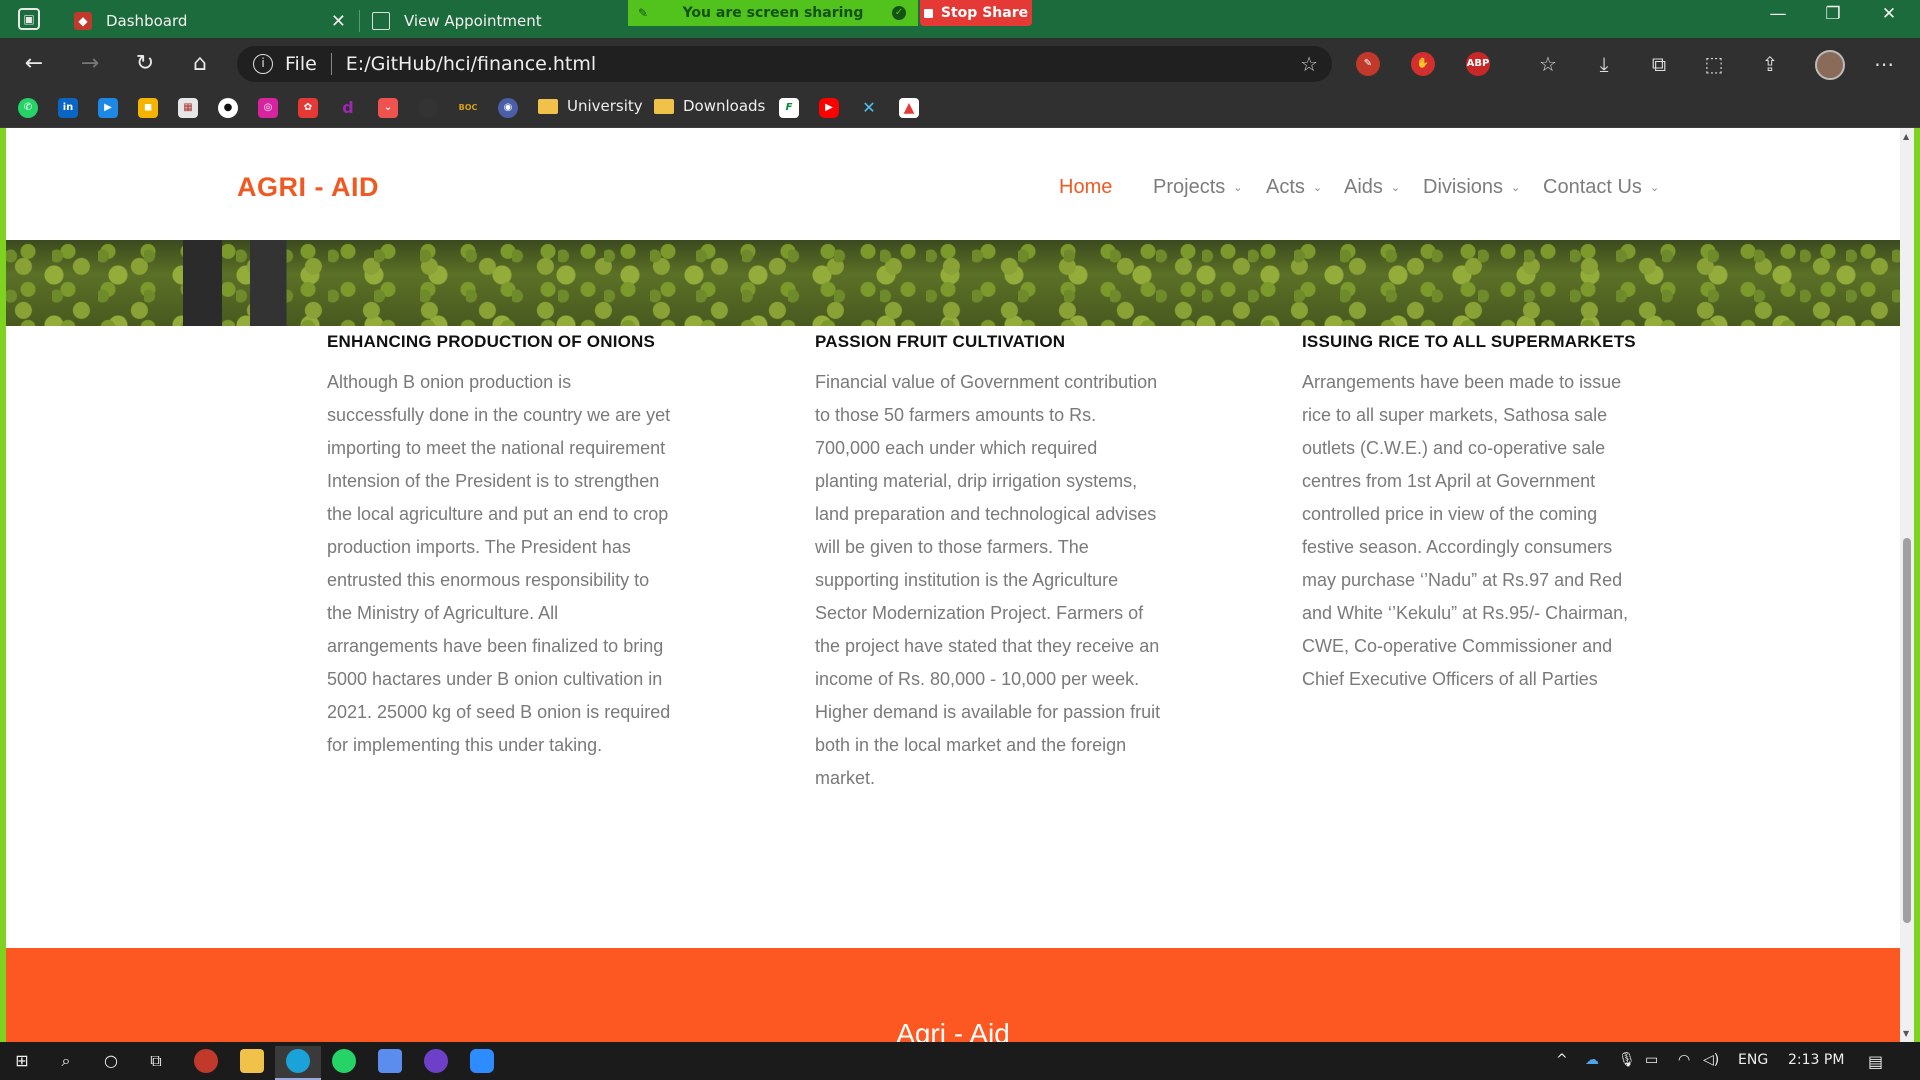 This screenshot has width=1920, height=1080. Describe the element at coordinates (308, 187) in the screenshot. I see `site-logo: AGRI - AID` at that location.